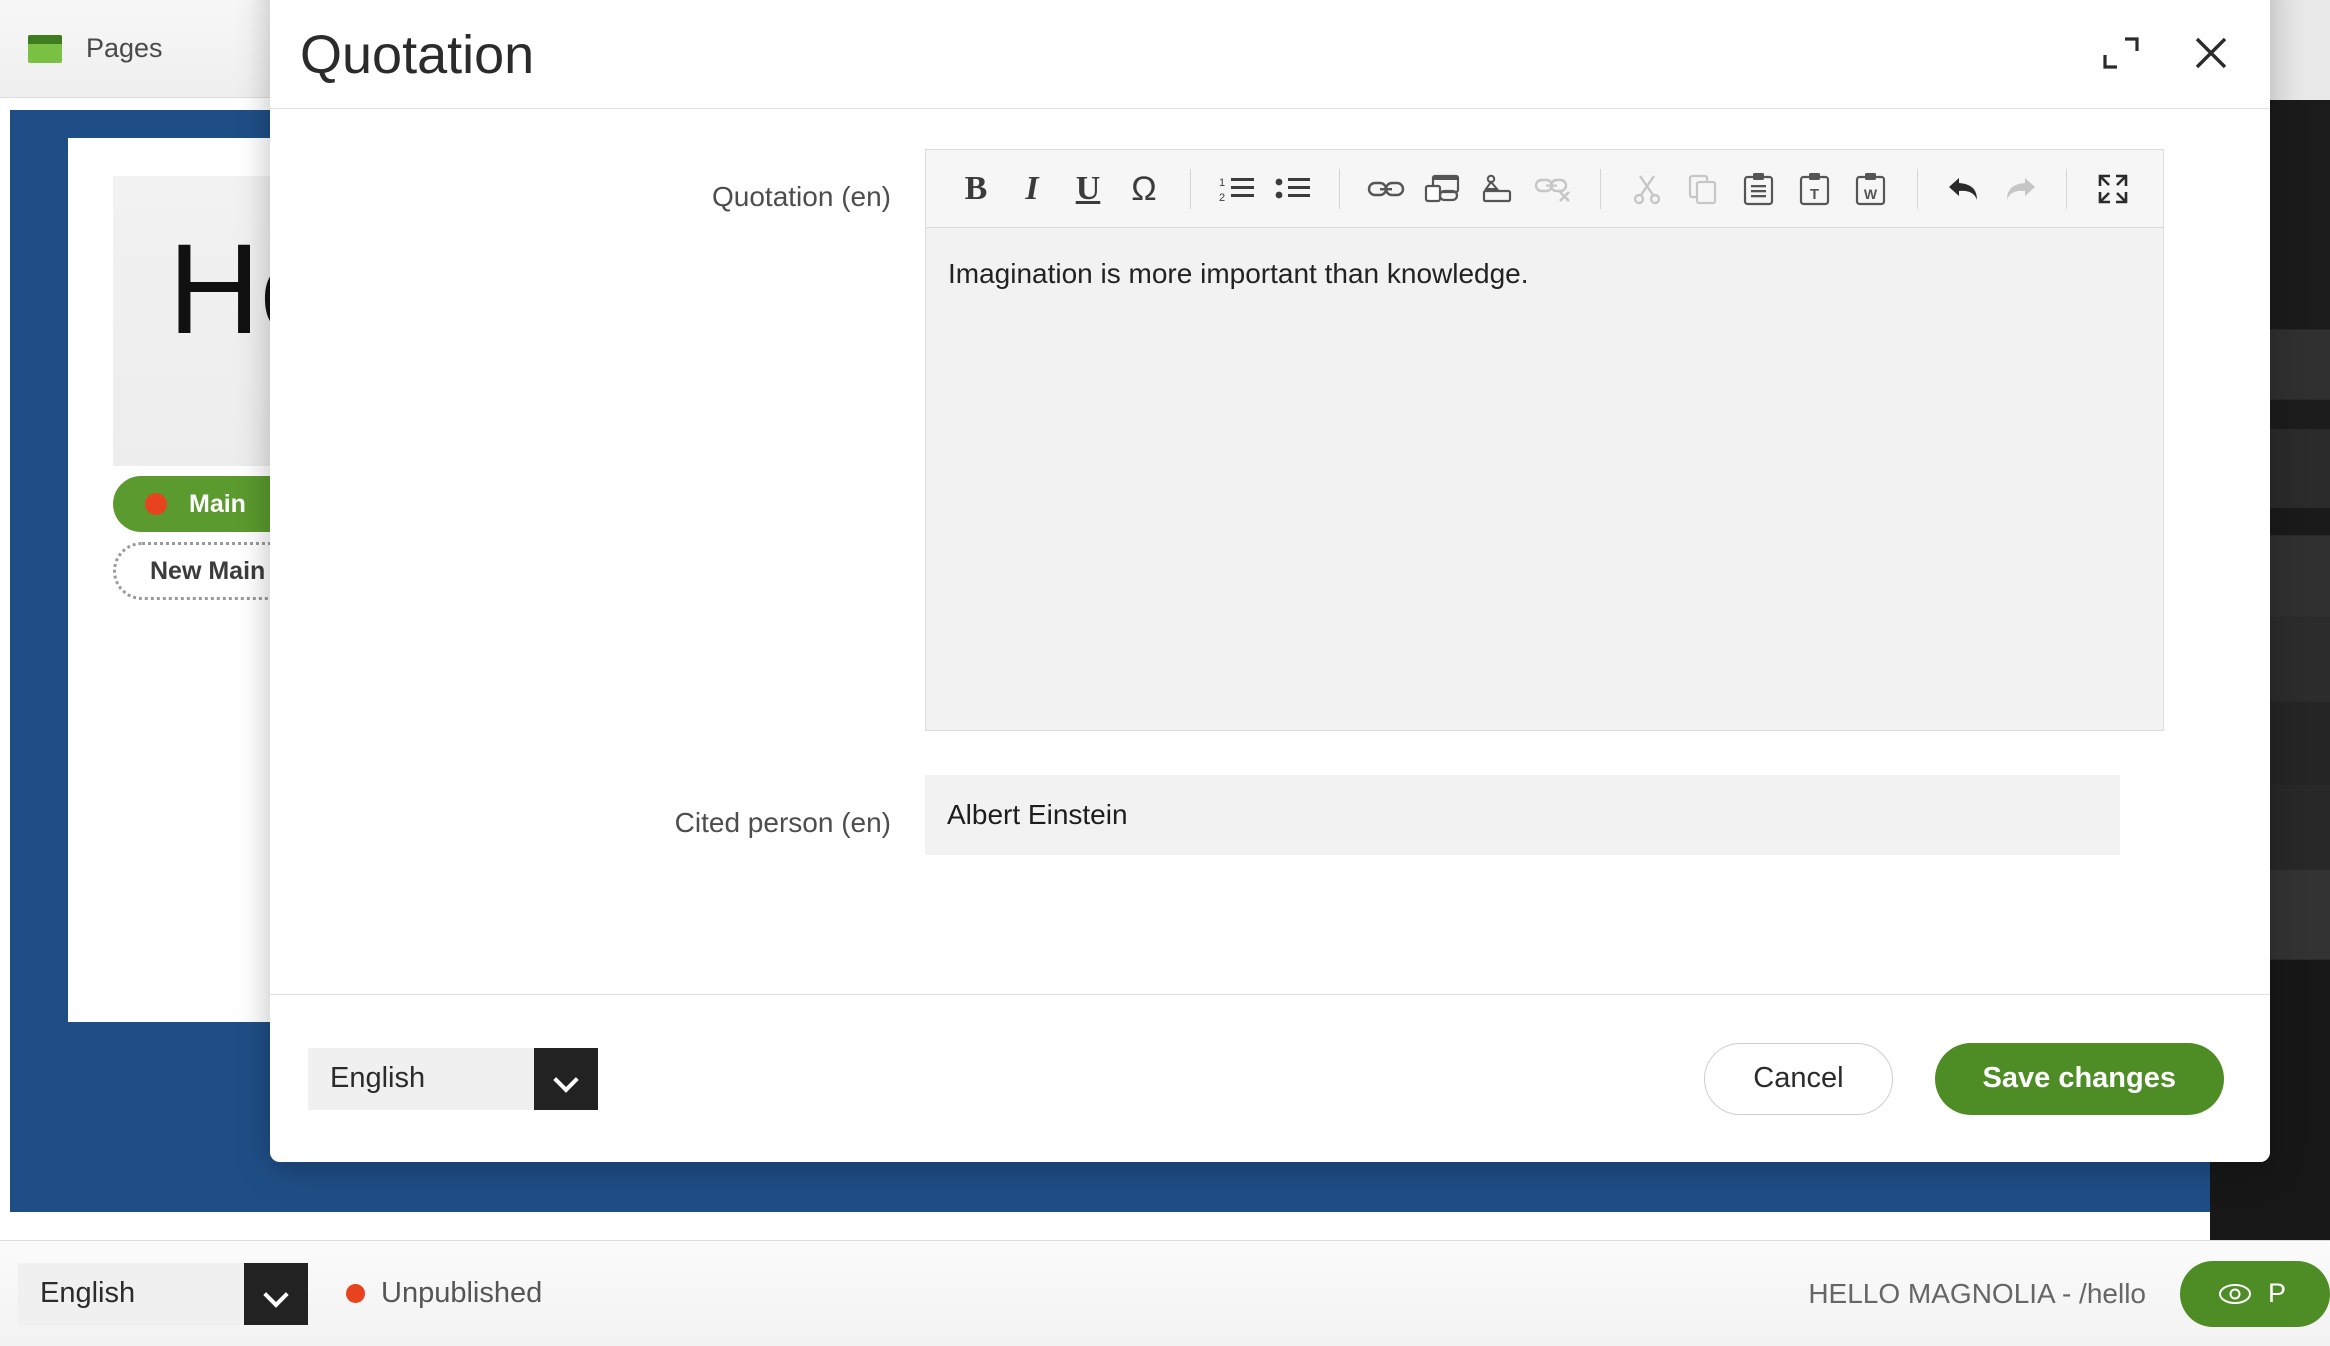 The image size is (2330, 1346). What do you see at coordinates (566, 1078) in the screenshot?
I see `chevron-down-icon` at bounding box center [566, 1078].